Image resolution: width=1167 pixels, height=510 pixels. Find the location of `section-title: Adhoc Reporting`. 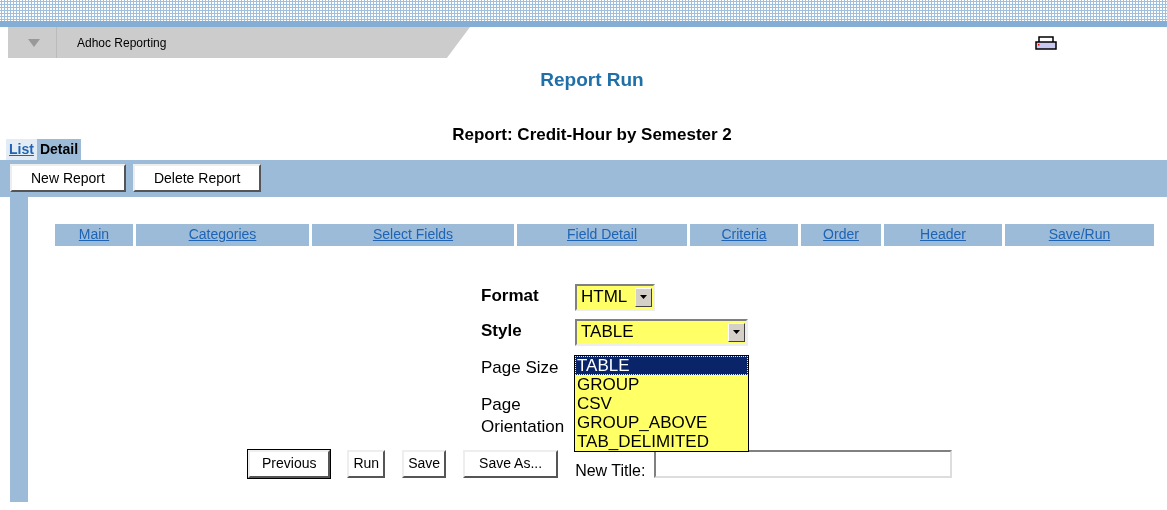

section-title: Adhoc Reporting is located at coordinates (122, 43).